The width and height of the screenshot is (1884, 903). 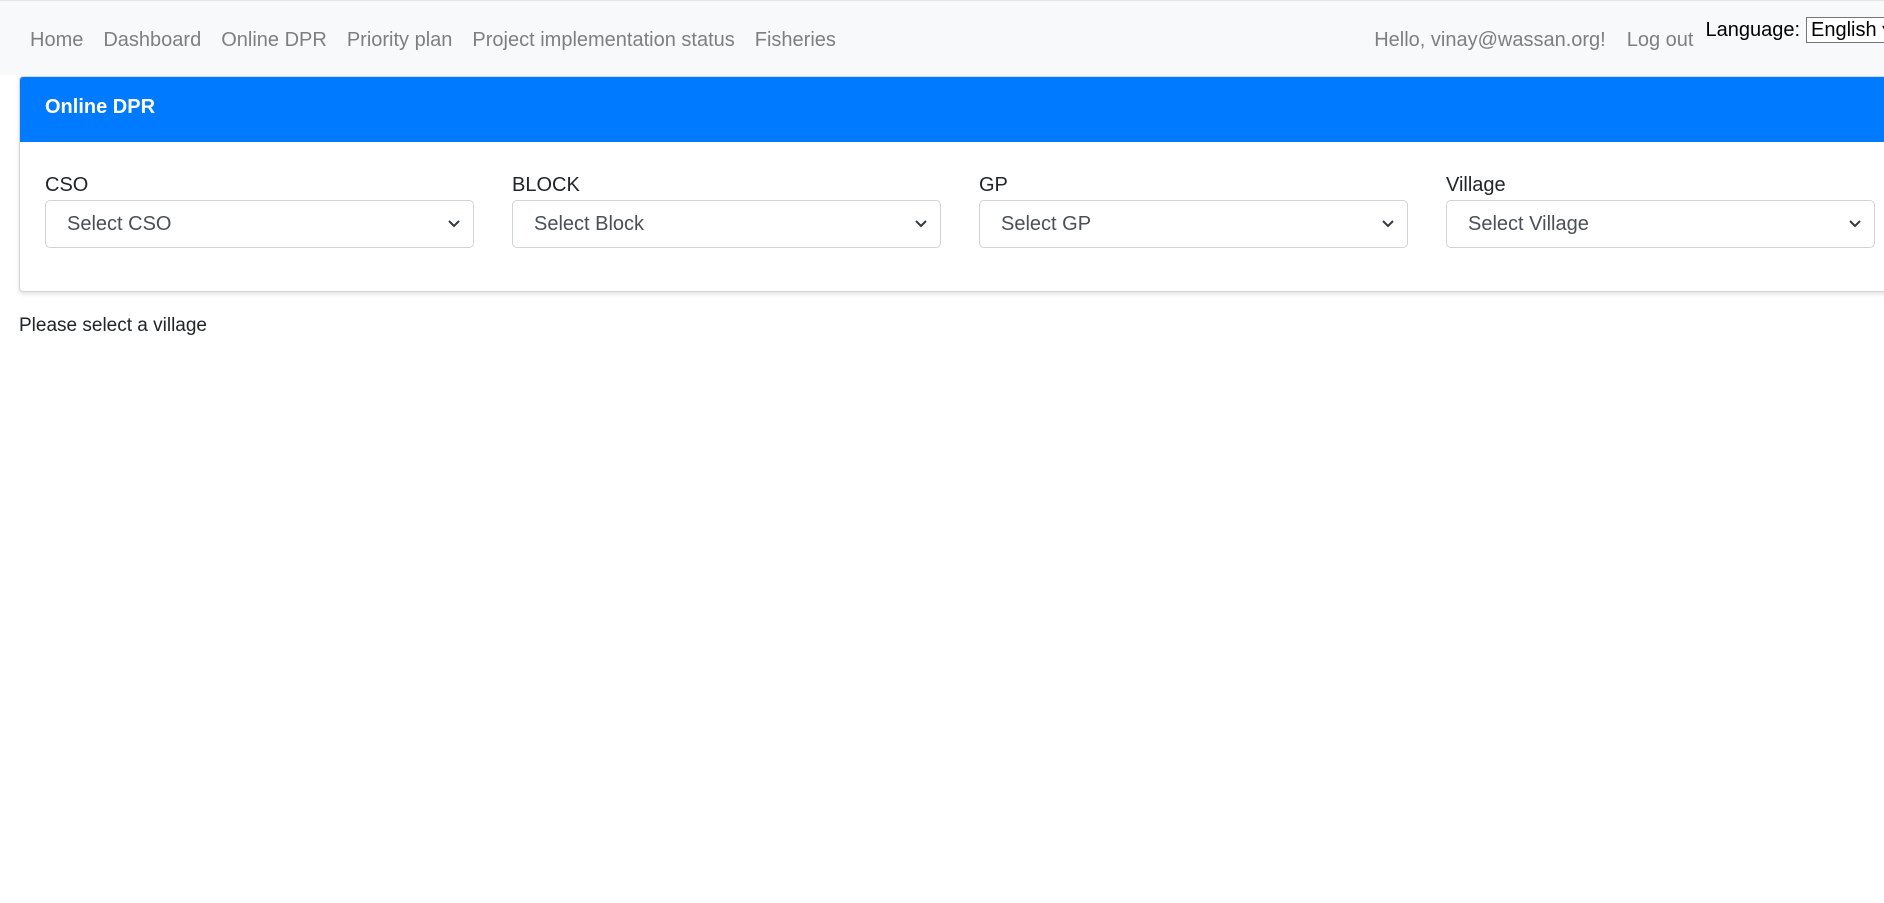 I want to click on gp-select: Select GP, so click(x=1193, y=224).